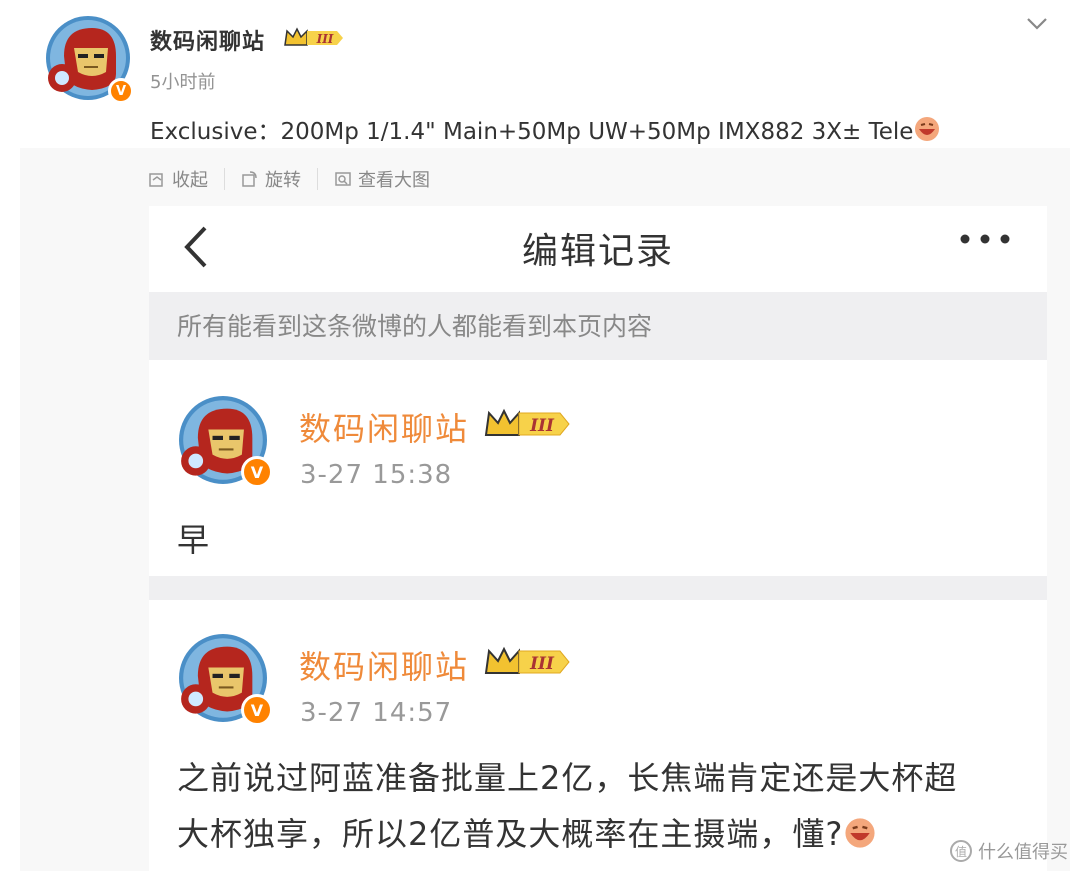 The height and width of the screenshot is (871, 1080). I want to click on record-text-line: 之前说过阿蓝准备批量上2亿，长焦端肯定还是大杯超, so click(567, 778).